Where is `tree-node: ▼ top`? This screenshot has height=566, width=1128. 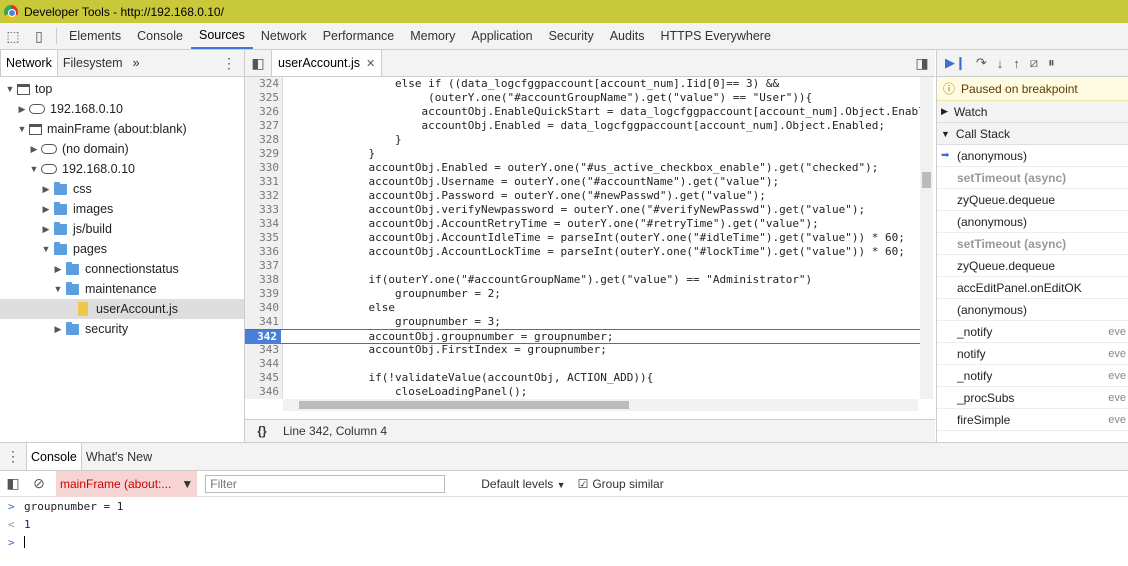 tree-node: ▼ top is located at coordinates (122, 89).